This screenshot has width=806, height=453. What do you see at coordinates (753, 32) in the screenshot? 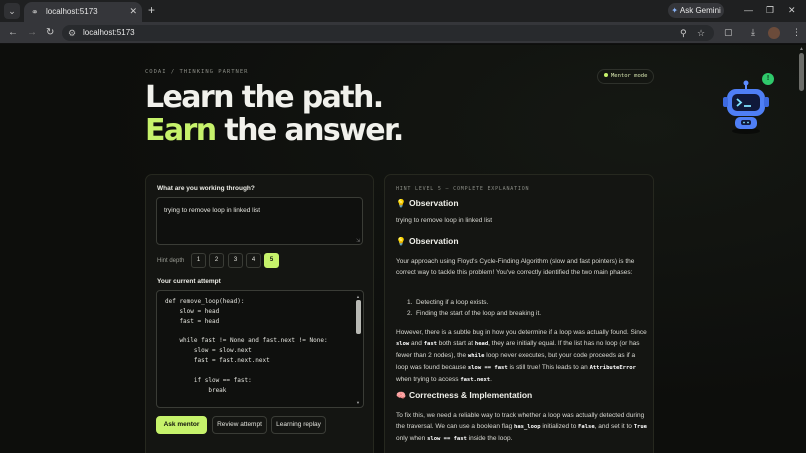
I see `download-icon: ⤓` at bounding box center [753, 32].